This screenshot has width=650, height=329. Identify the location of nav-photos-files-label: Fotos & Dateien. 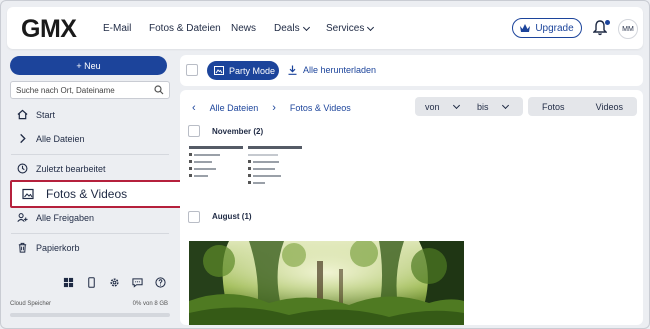
(185, 28).